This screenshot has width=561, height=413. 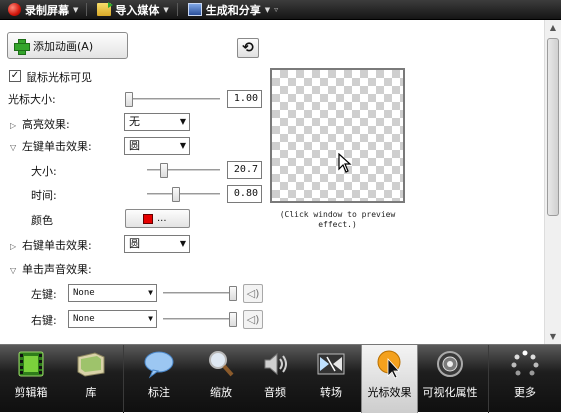 What do you see at coordinates (91, 379) in the screenshot?
I see `tab-library: 库` at bounding box center [91, 379].